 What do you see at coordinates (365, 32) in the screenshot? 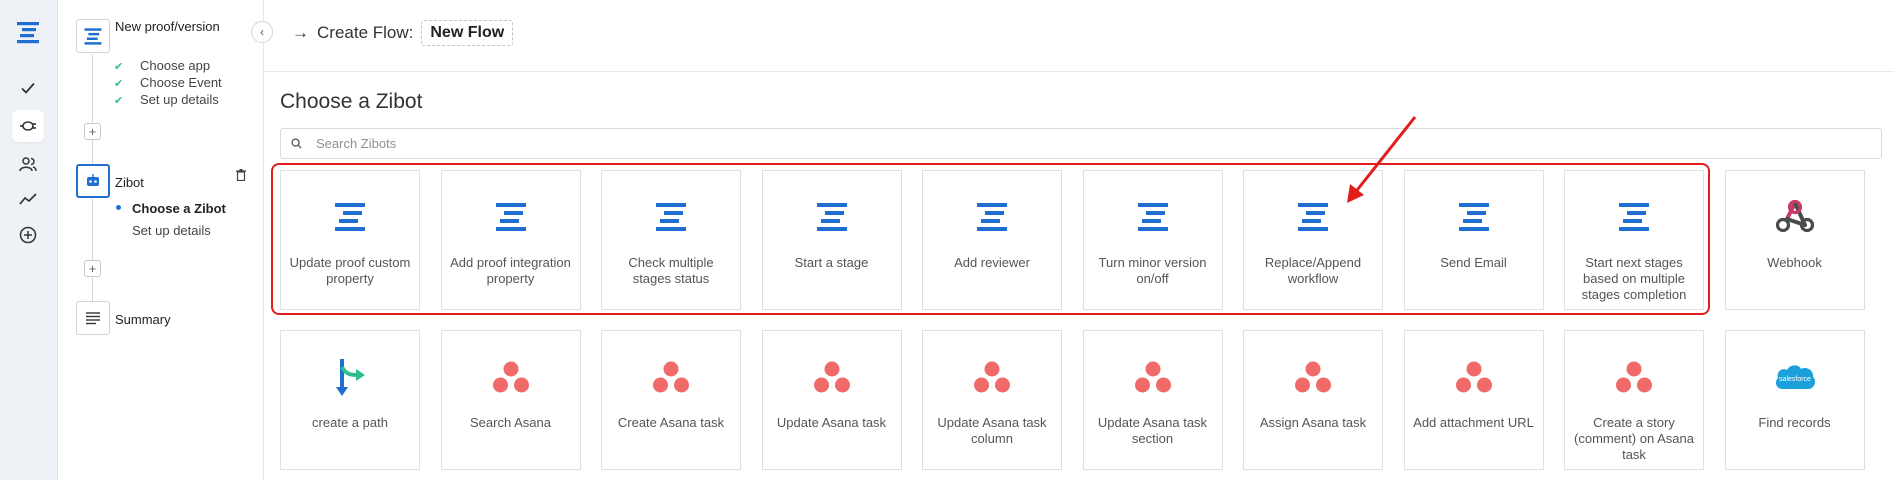
I see `breadcrumb-label: Create Flow:` at bounding box center [365, 32].